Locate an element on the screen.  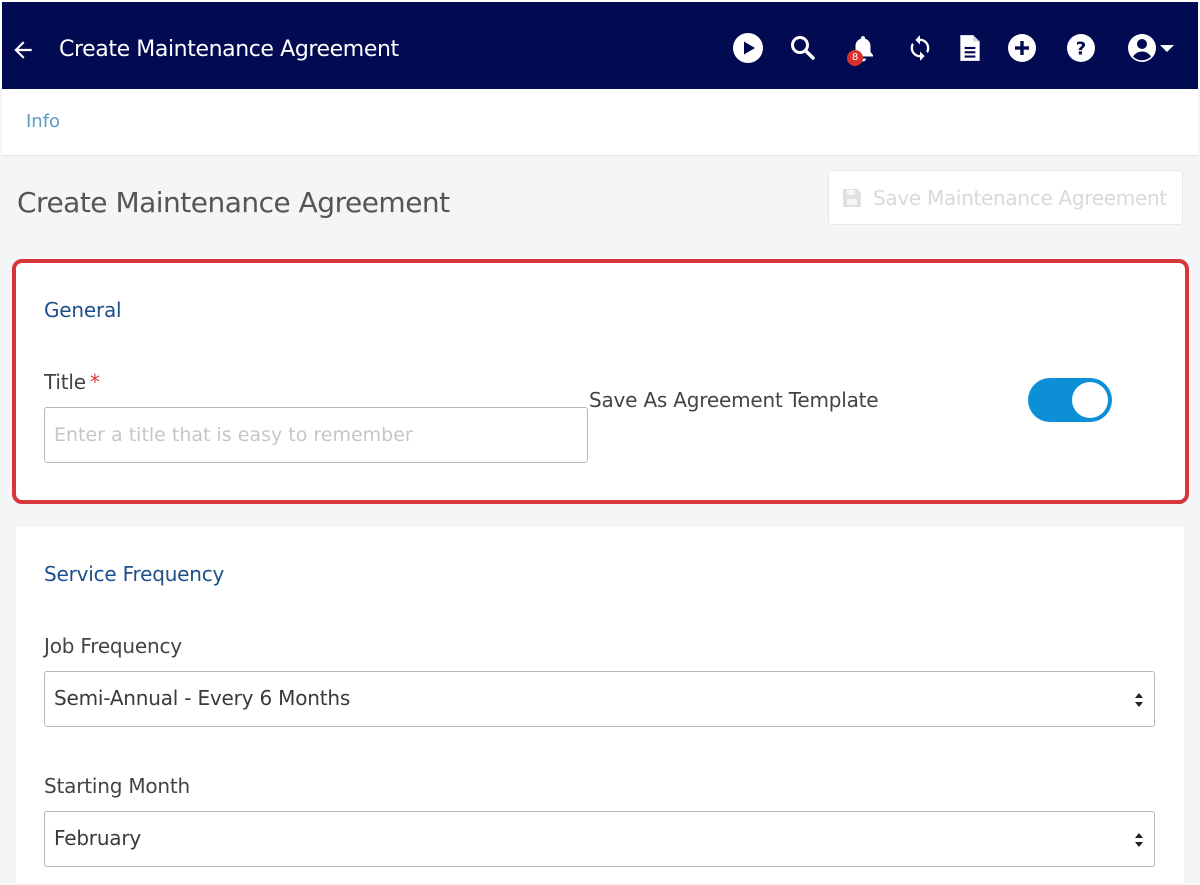
title-label-text: Title is located at coordinates (65, 382).